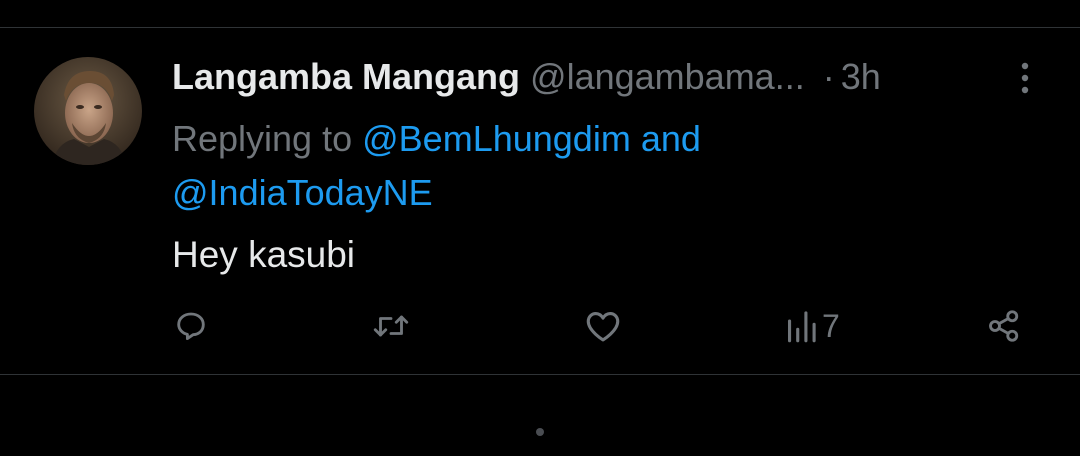 The height and width of the screenshot is (456, 1080). I want to click on more-options-button, so click(1025, 78).